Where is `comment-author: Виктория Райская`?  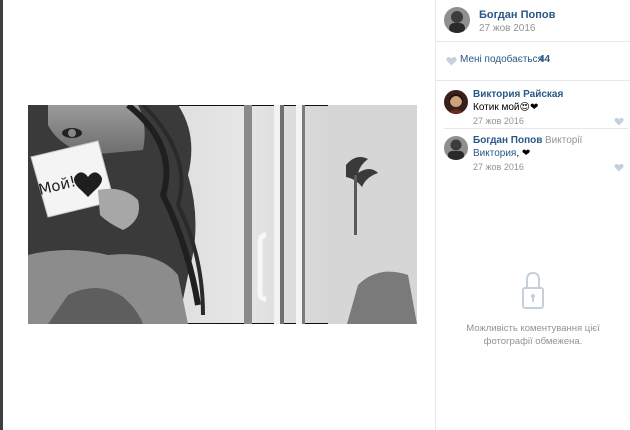 comment-author: Виктория Райская is located at coordinates (518, 94).